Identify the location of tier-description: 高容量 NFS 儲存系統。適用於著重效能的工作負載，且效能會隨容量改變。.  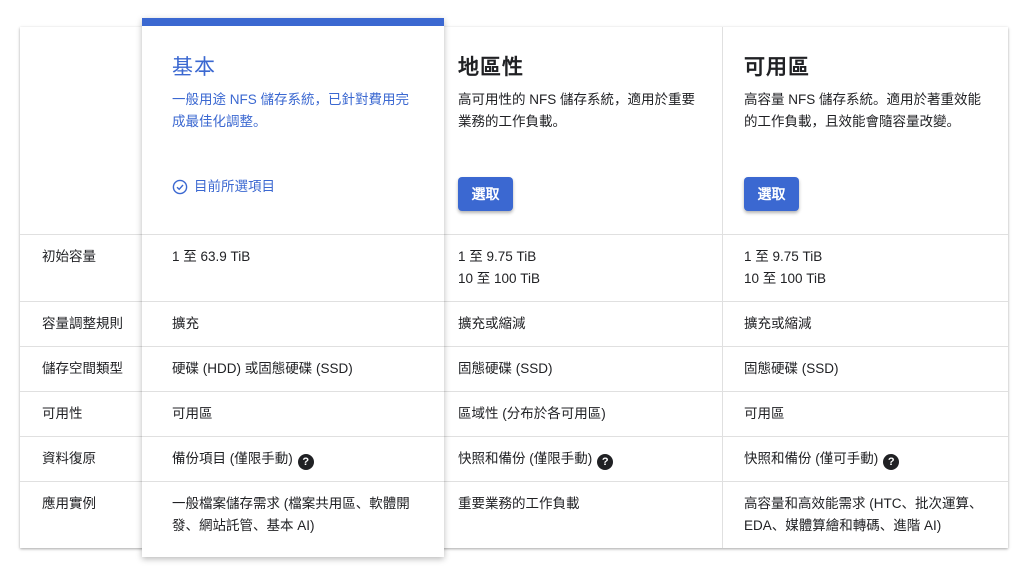
(863, 110).